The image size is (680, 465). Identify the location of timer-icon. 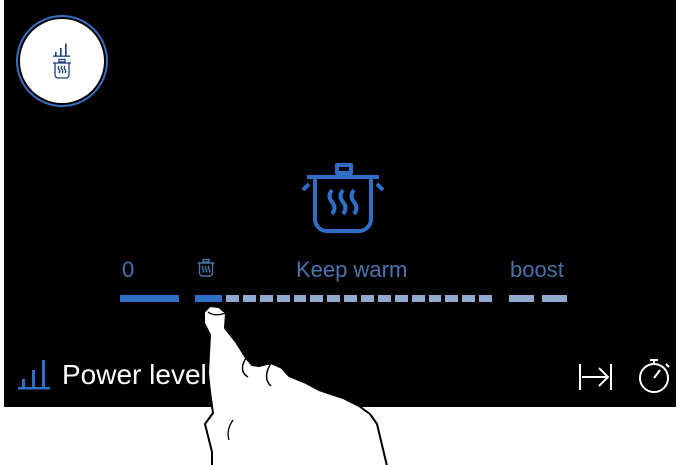
(654, 376).